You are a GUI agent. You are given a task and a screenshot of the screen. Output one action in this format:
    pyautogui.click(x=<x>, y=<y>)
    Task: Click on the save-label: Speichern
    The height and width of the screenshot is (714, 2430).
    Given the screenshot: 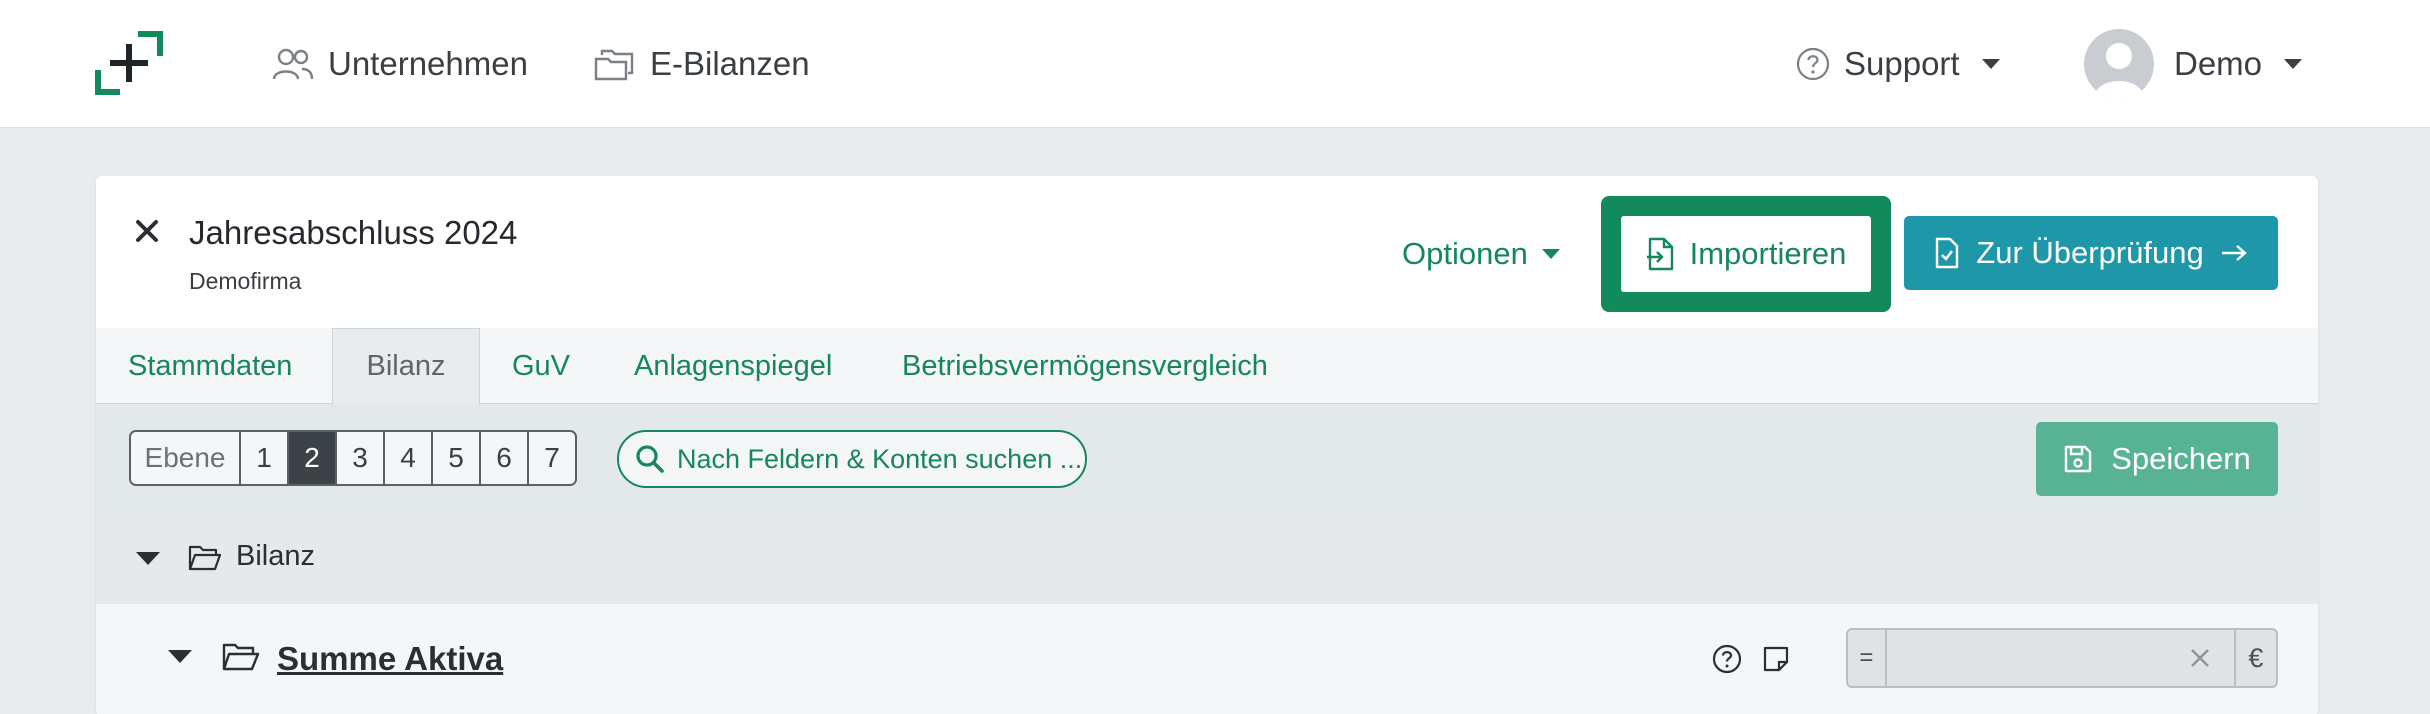 What is the action you would take?
    pyautogui.click(x=2181, y=458)
    